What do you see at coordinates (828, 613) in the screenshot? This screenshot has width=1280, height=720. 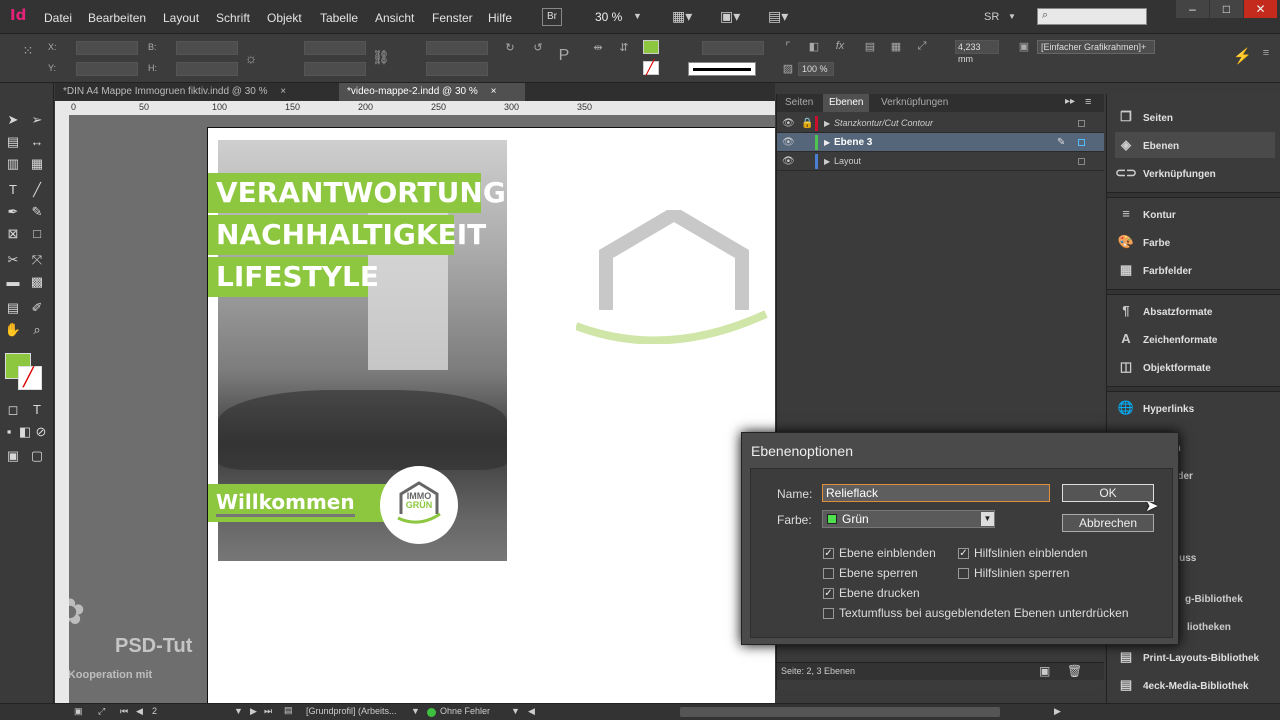 I see `suppress-text-wrap-checkbox` at bounding box center [828, 613].